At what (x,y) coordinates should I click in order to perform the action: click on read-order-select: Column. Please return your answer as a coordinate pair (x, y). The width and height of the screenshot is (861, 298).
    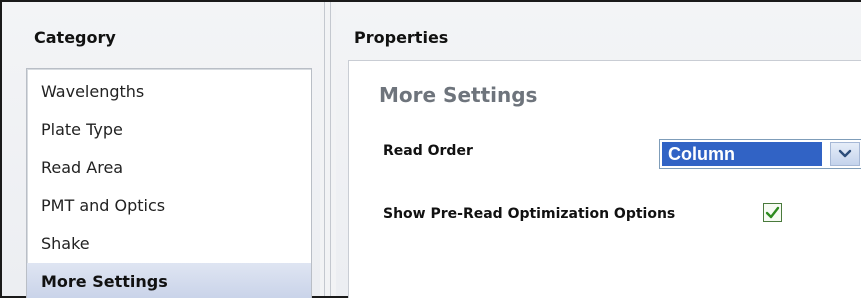
    Looking at the image, I should click on (760, 154).